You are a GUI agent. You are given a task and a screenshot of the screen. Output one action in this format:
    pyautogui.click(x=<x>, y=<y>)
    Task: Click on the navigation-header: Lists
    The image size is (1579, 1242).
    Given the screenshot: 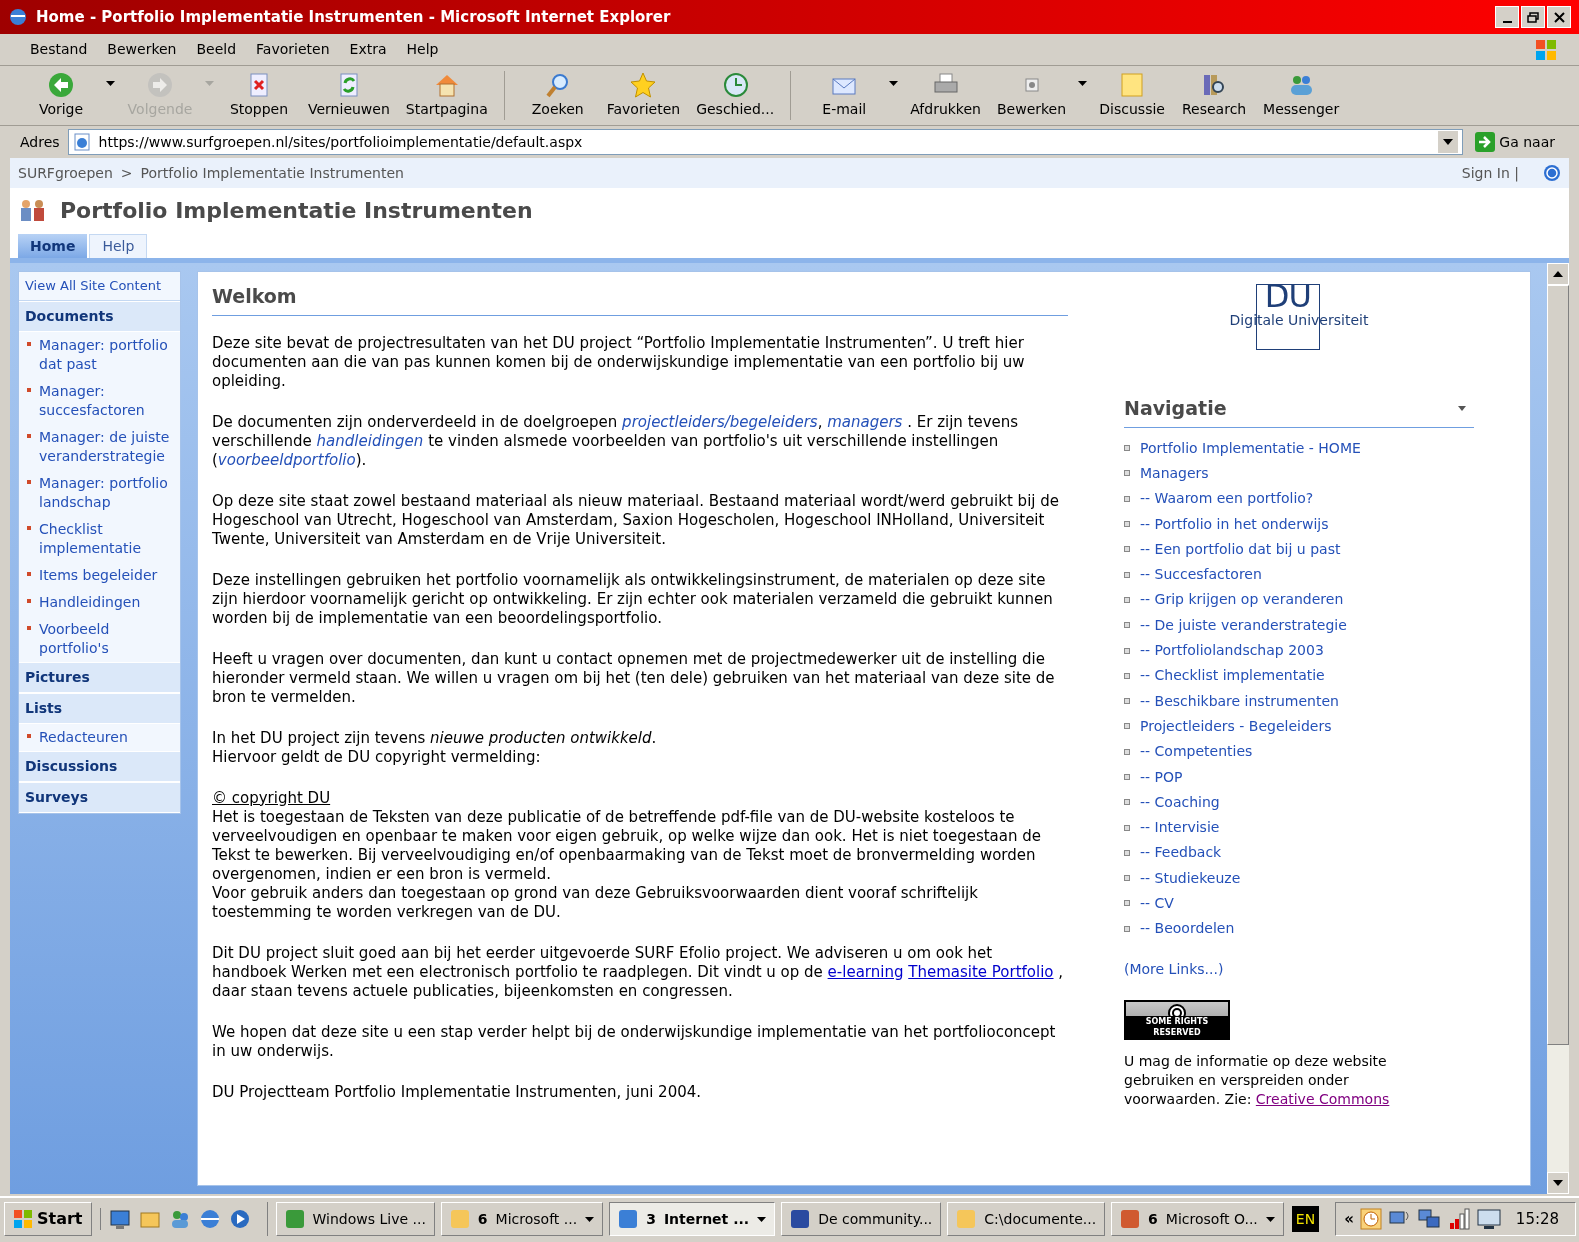 What is the action you would take?
    pyautogui.click(x=99, y=708)
    